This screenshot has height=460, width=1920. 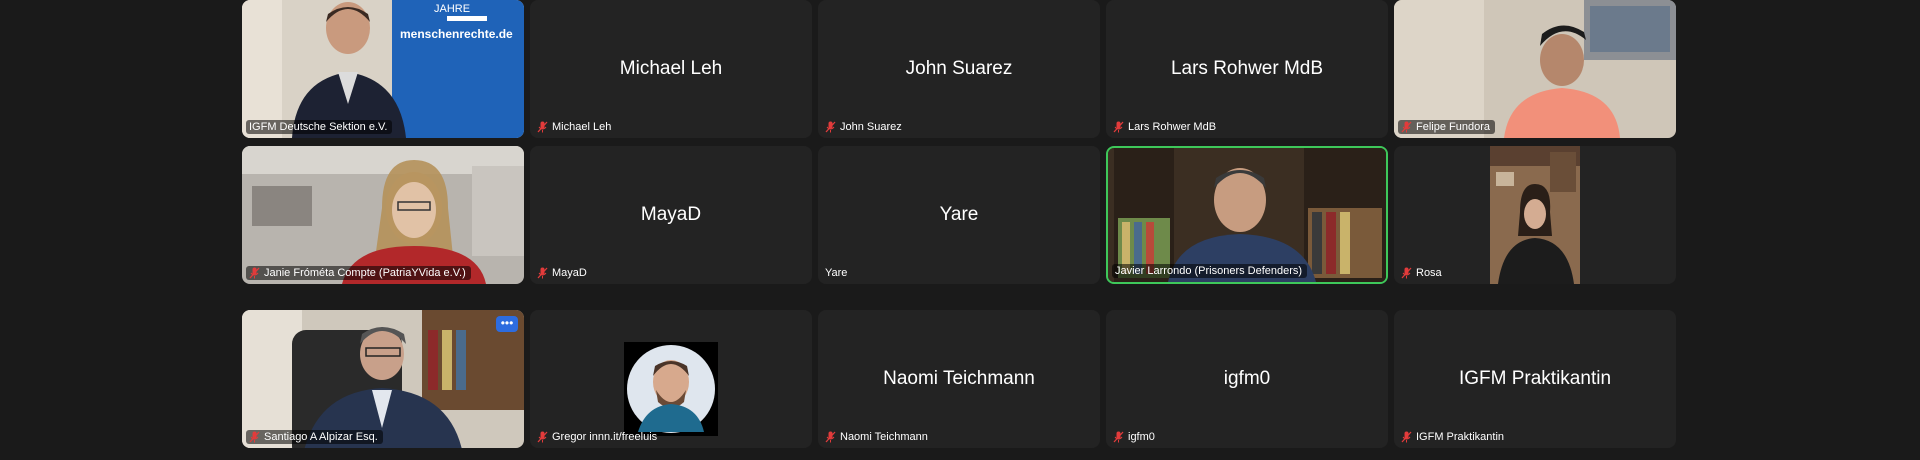 What do you see at coordinates (1429, 273) in the screenshot?
I see `participant-name: Rosa` at bounding box center [1429, 273].